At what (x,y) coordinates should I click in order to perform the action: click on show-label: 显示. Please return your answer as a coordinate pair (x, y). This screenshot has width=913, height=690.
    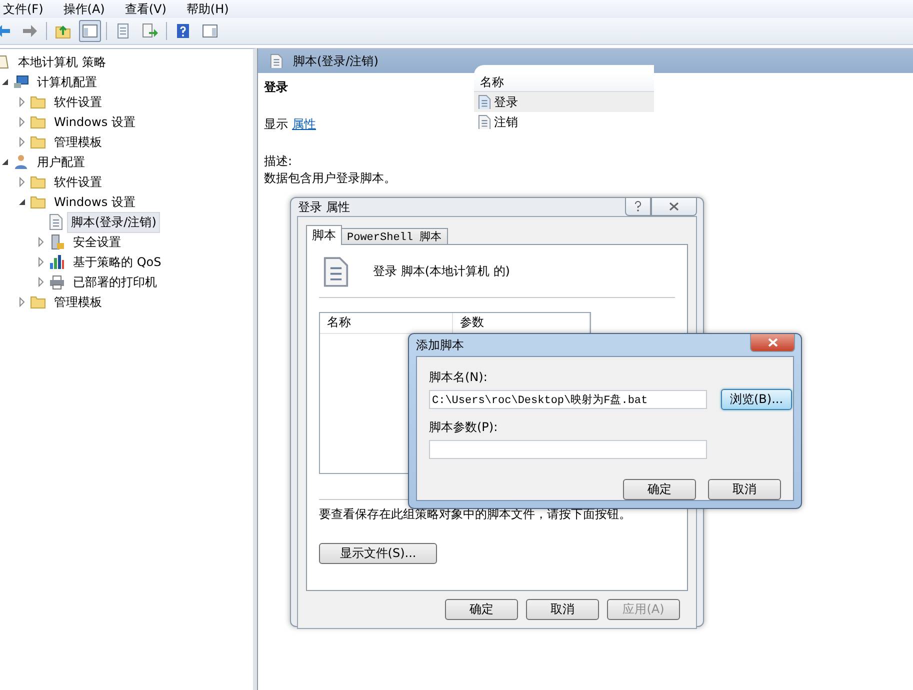
    Looking at the image, I should click on (276, 124).